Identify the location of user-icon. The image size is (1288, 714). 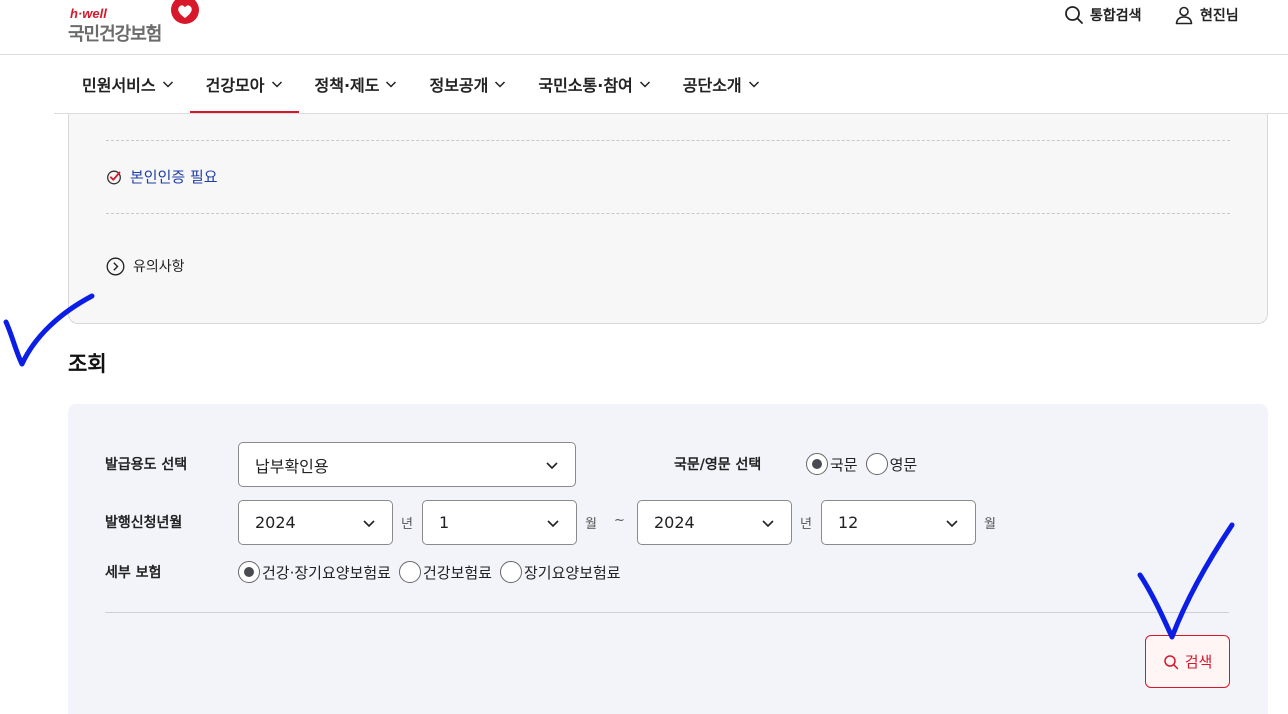
(1184, 15).